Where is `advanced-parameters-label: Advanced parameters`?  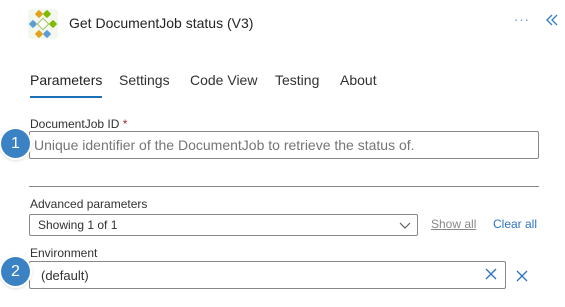
advanced-parameters-label: Advanced parameters is located at coordinates (89, 204).